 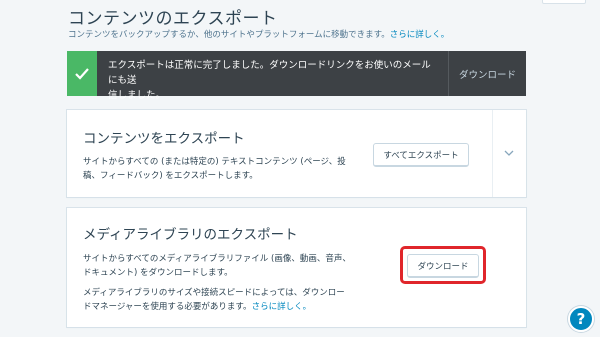 I want to click on media-library-description-line1: サイトからすべてのメディアライブラリファイル (画像、動画、音声、, so click(x=217, y=259).